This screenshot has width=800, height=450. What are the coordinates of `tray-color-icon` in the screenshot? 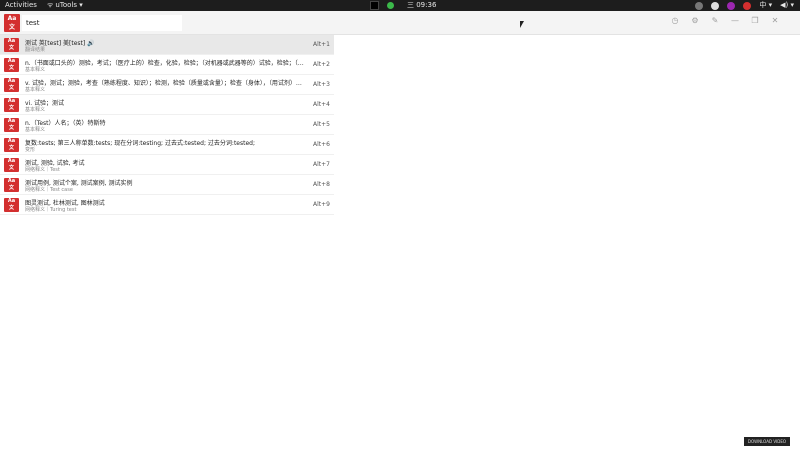 It's located at (731, 5).